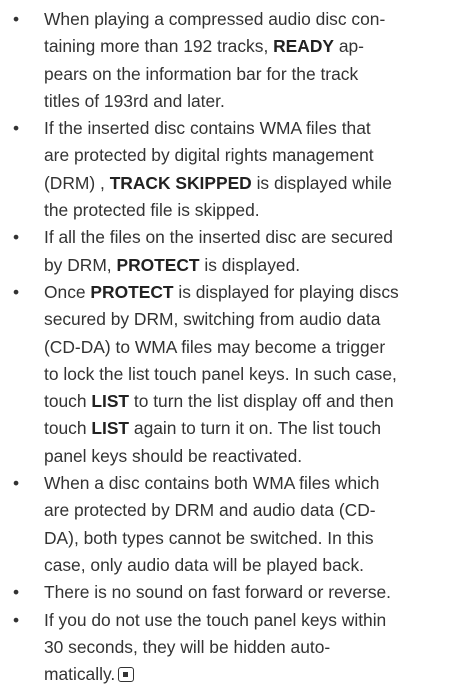 Image resolution: width=453 pixels, height=696 pixels. What do you see at coordinates (173, 455) in the screenshot?
I see `text-line: panel keys should be reactivated.` at bounding box center [173, 455].